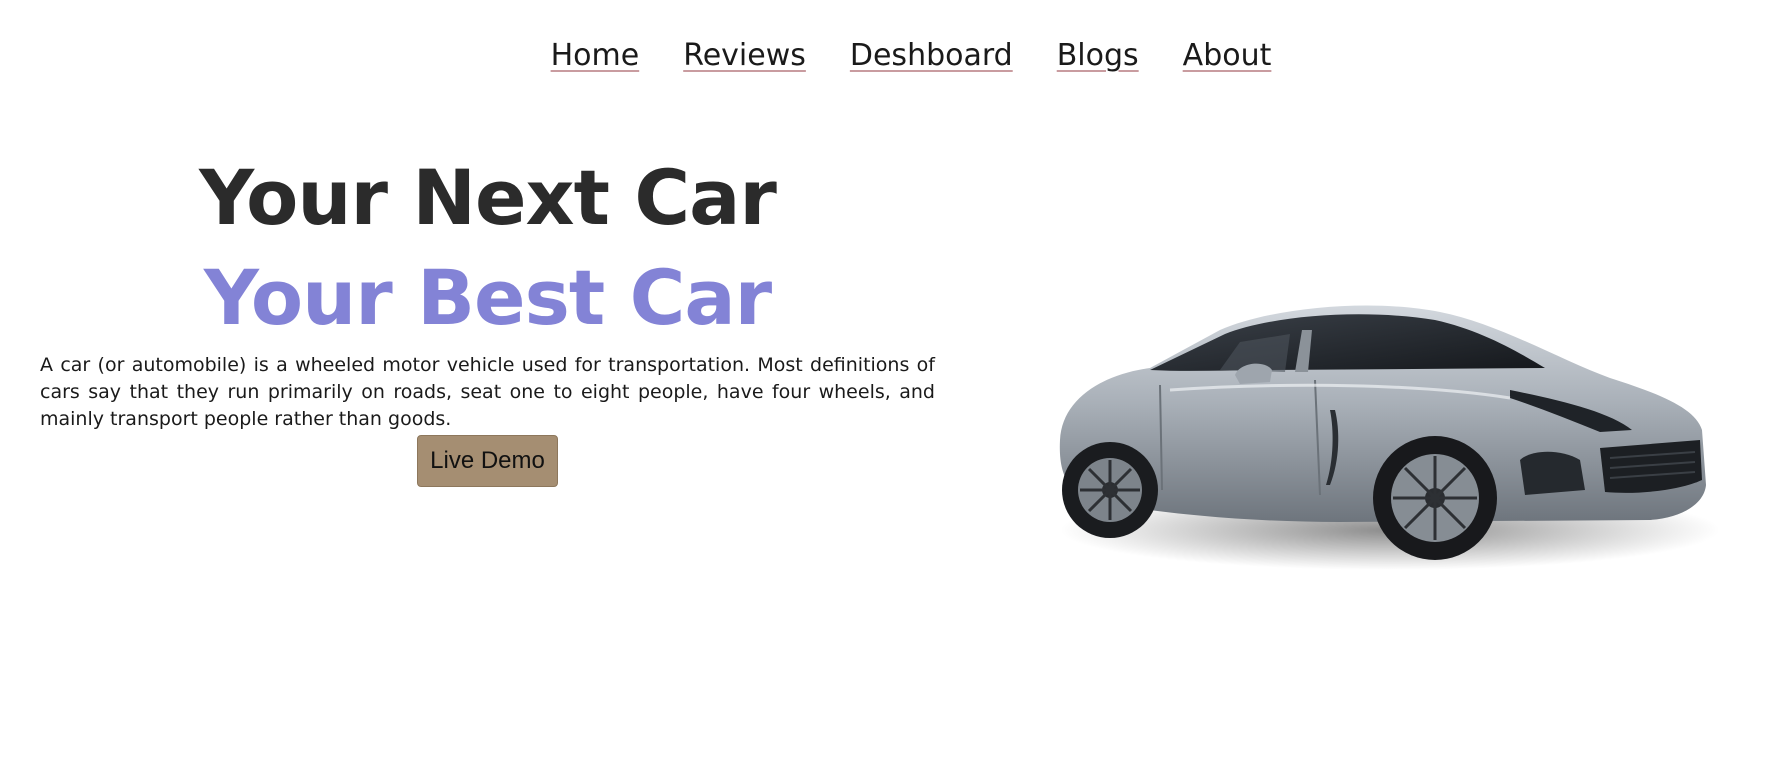 This screenshot has width=1781, height=772. Describe the element at coordinates (1389, 437) in the screenshot. I see `car-illustration` at that location.